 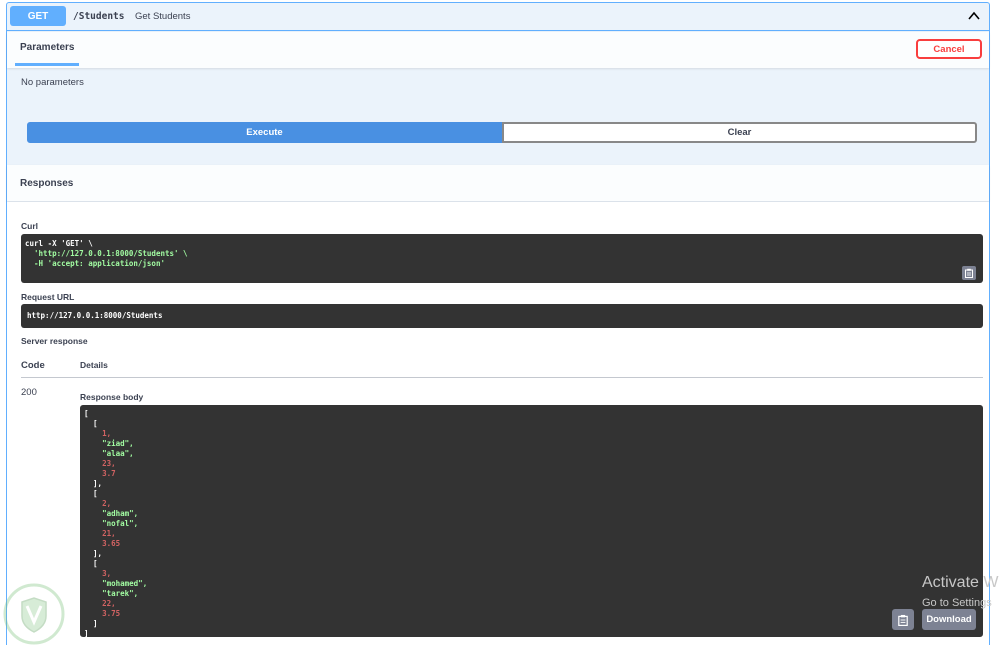 I want to click on code-column-header: Code, so click(x=33, y=365).